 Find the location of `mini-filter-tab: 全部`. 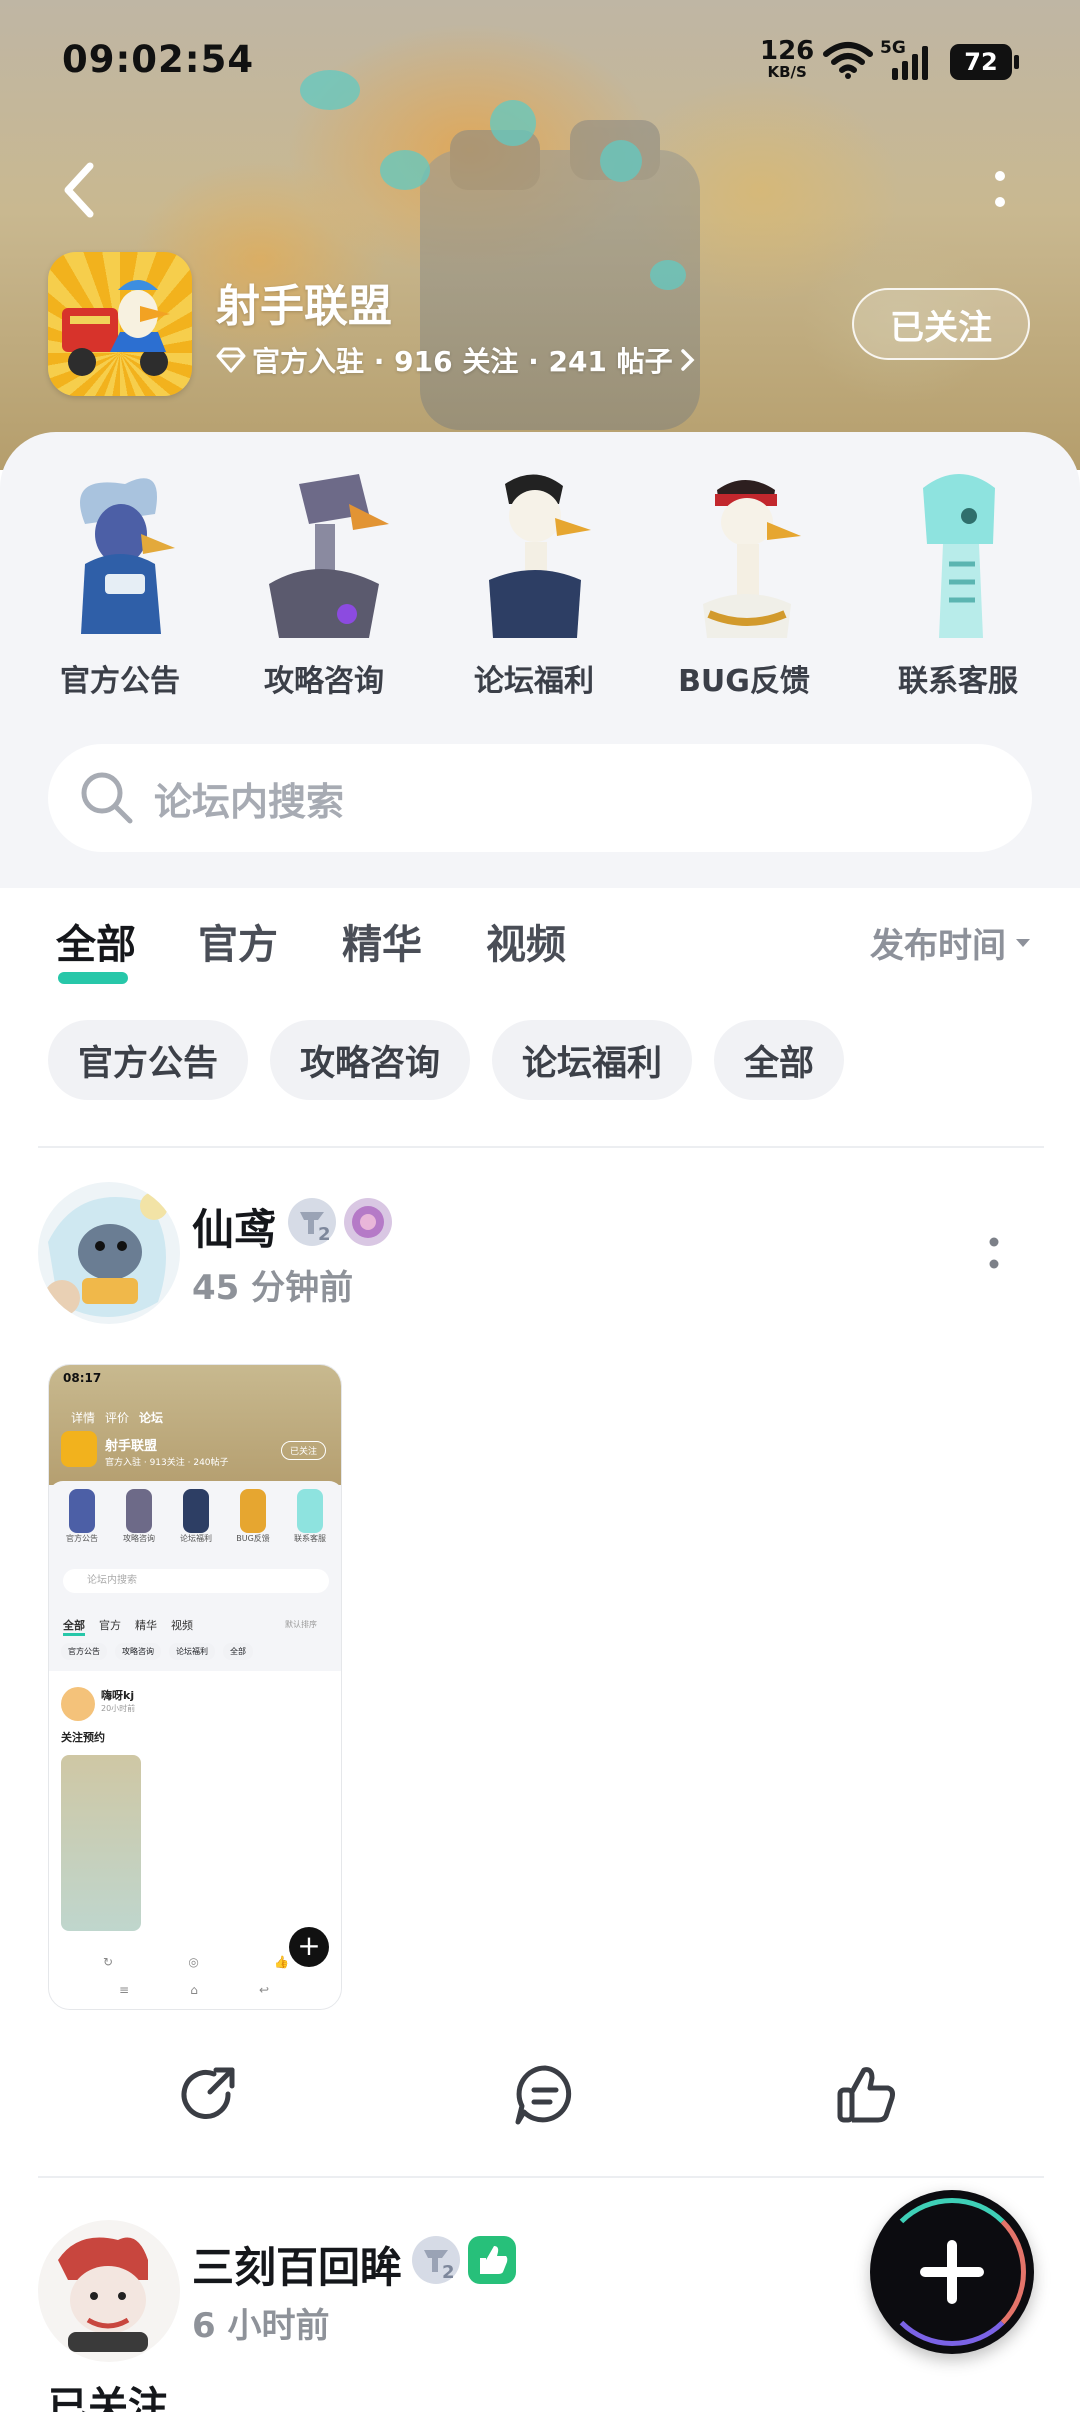

mini-filter-tab: 全部 is located at coordinates (74, 1626).